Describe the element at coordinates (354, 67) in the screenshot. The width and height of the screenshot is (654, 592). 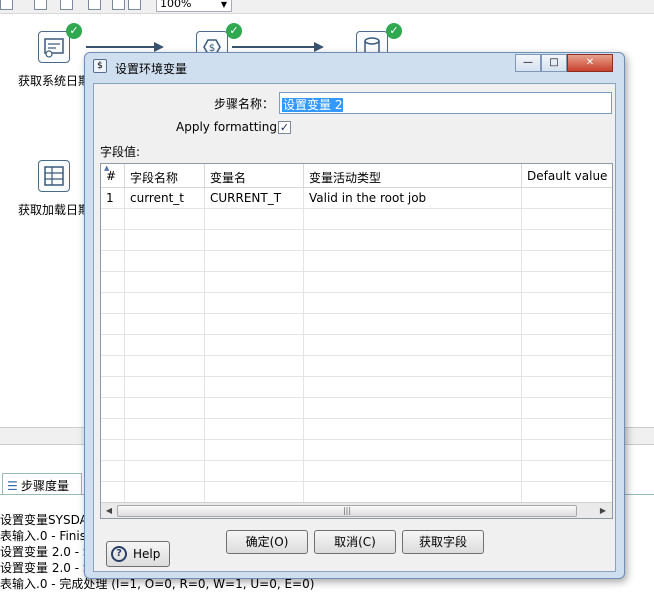
I see `dialog-titlebar: $ 设置环境变量 — □ ✕` at that location.